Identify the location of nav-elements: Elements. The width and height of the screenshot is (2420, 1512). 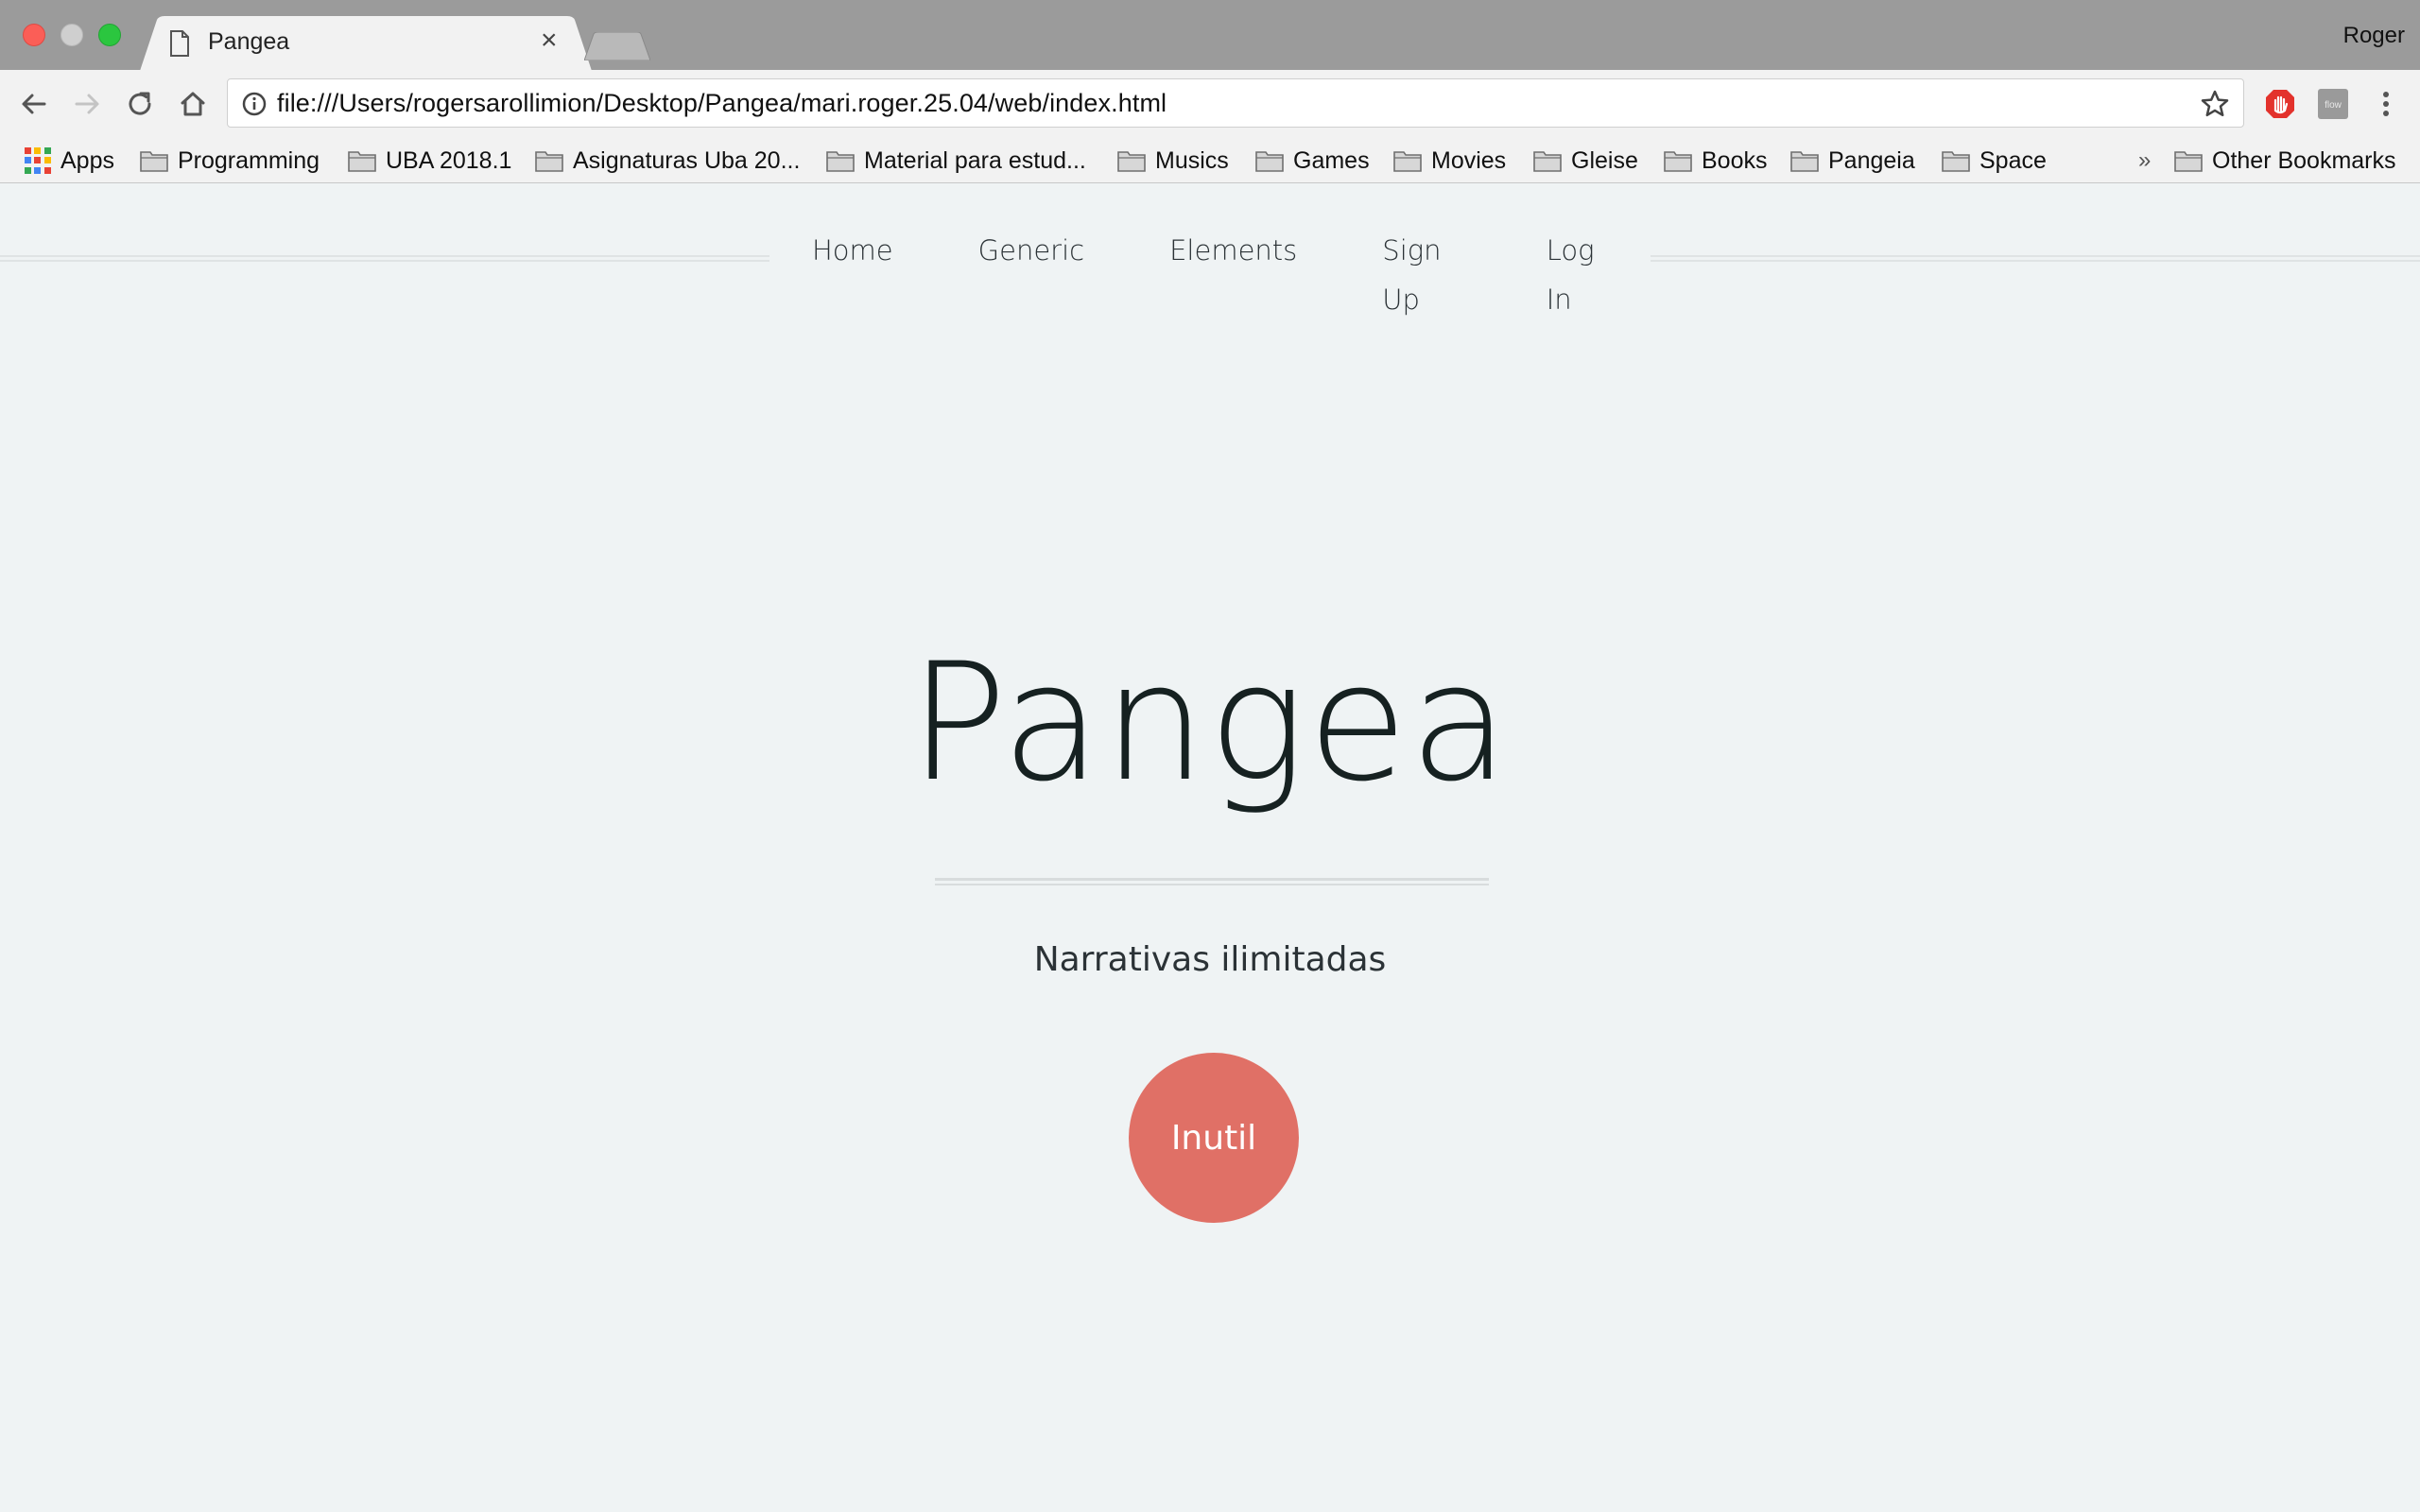
(1233, 250).